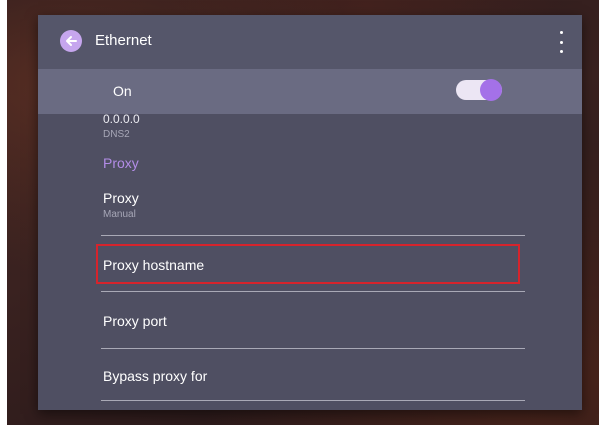  I want to click on dns2-value: 0.0.0.0, so click(121, 120).